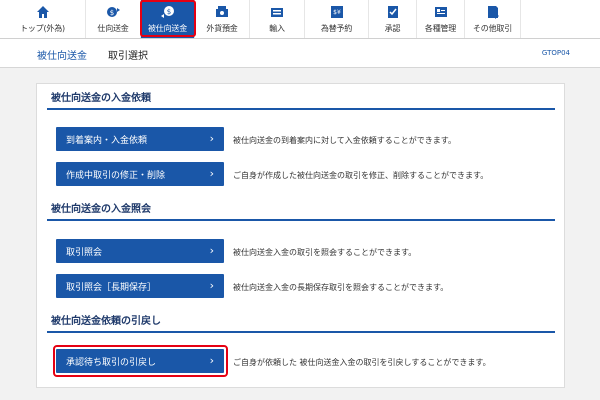 Image resolution: width=600 pixels, height=400 pixels. I want to click on button-label: 承認待ち取引の引戻し, so click(111, 362).